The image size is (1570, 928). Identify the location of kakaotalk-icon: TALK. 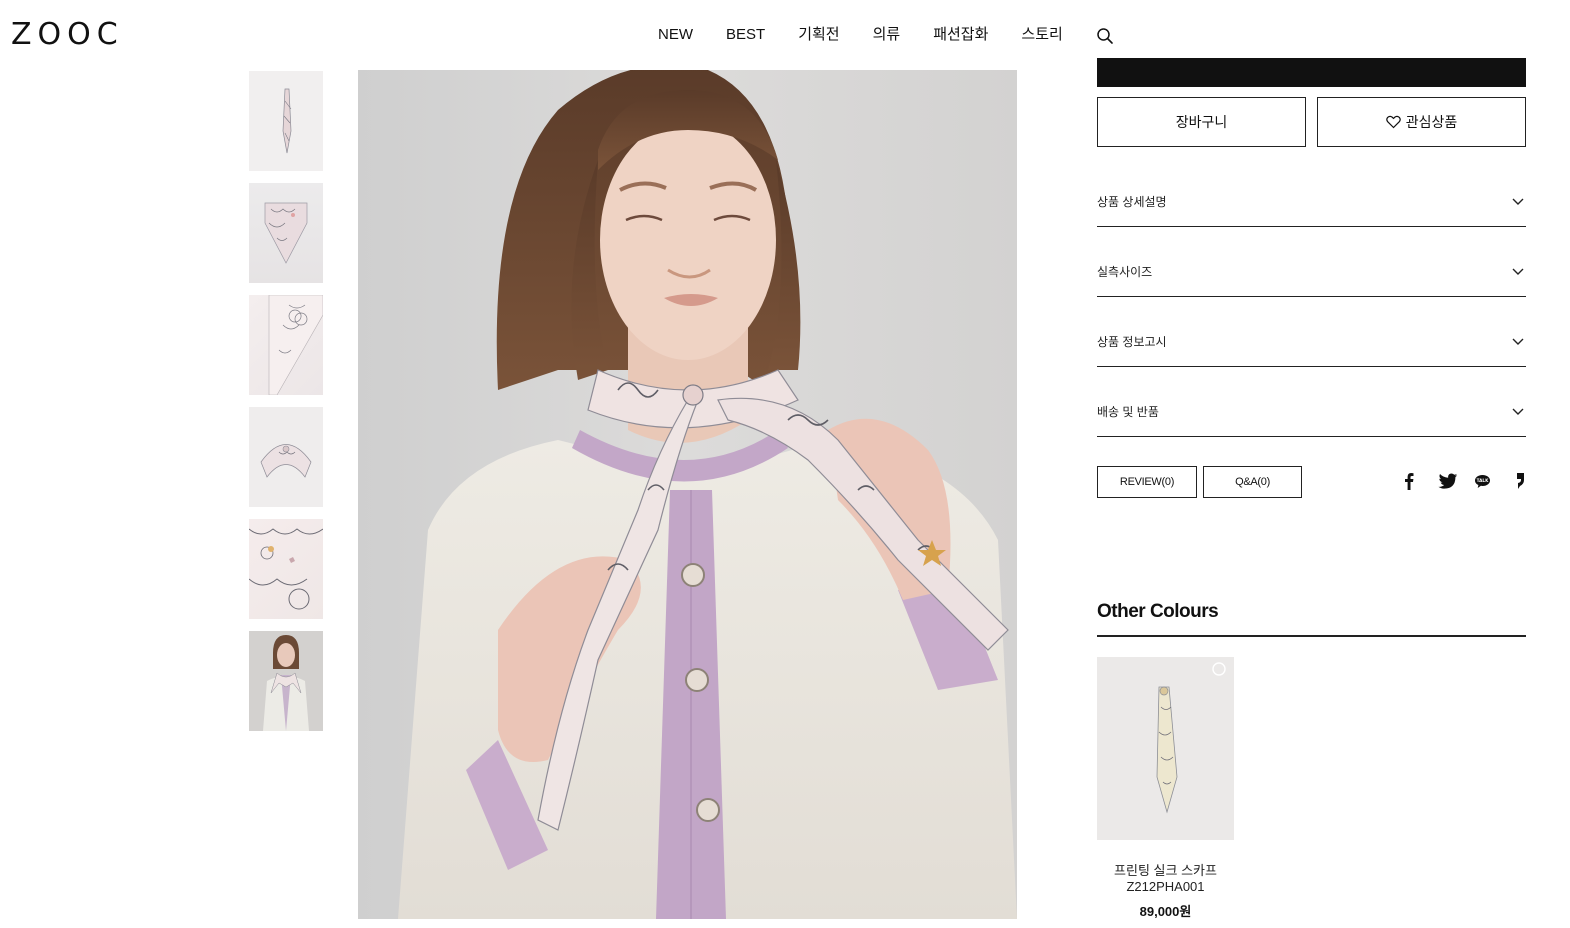
(1482, 484).